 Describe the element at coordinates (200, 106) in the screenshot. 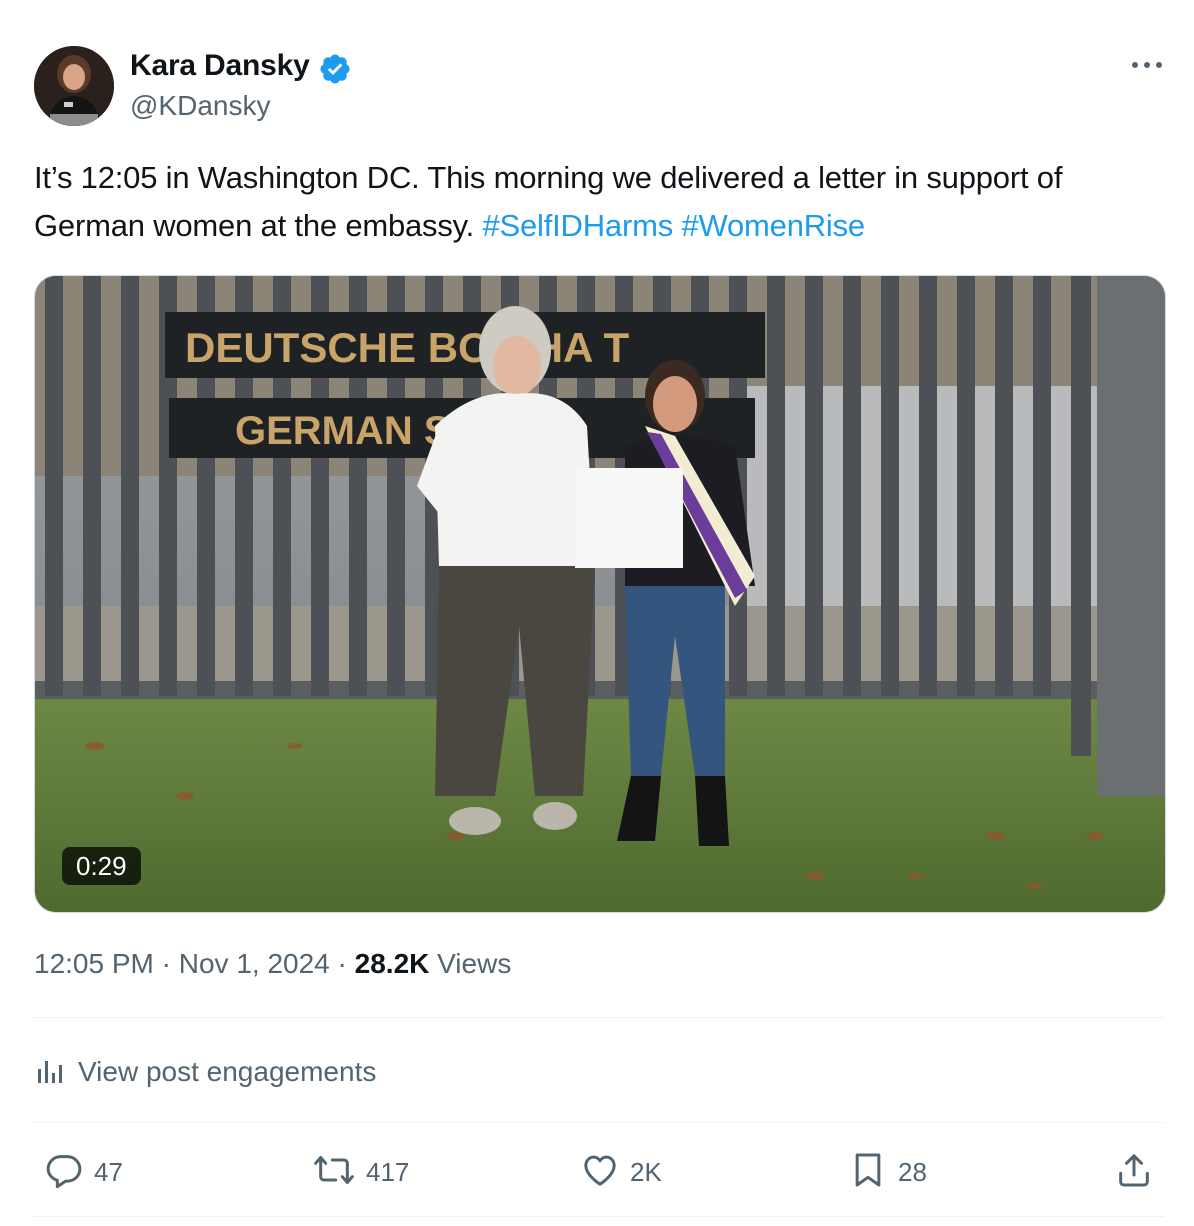

I see `user-handle: @KDansky` at that location.